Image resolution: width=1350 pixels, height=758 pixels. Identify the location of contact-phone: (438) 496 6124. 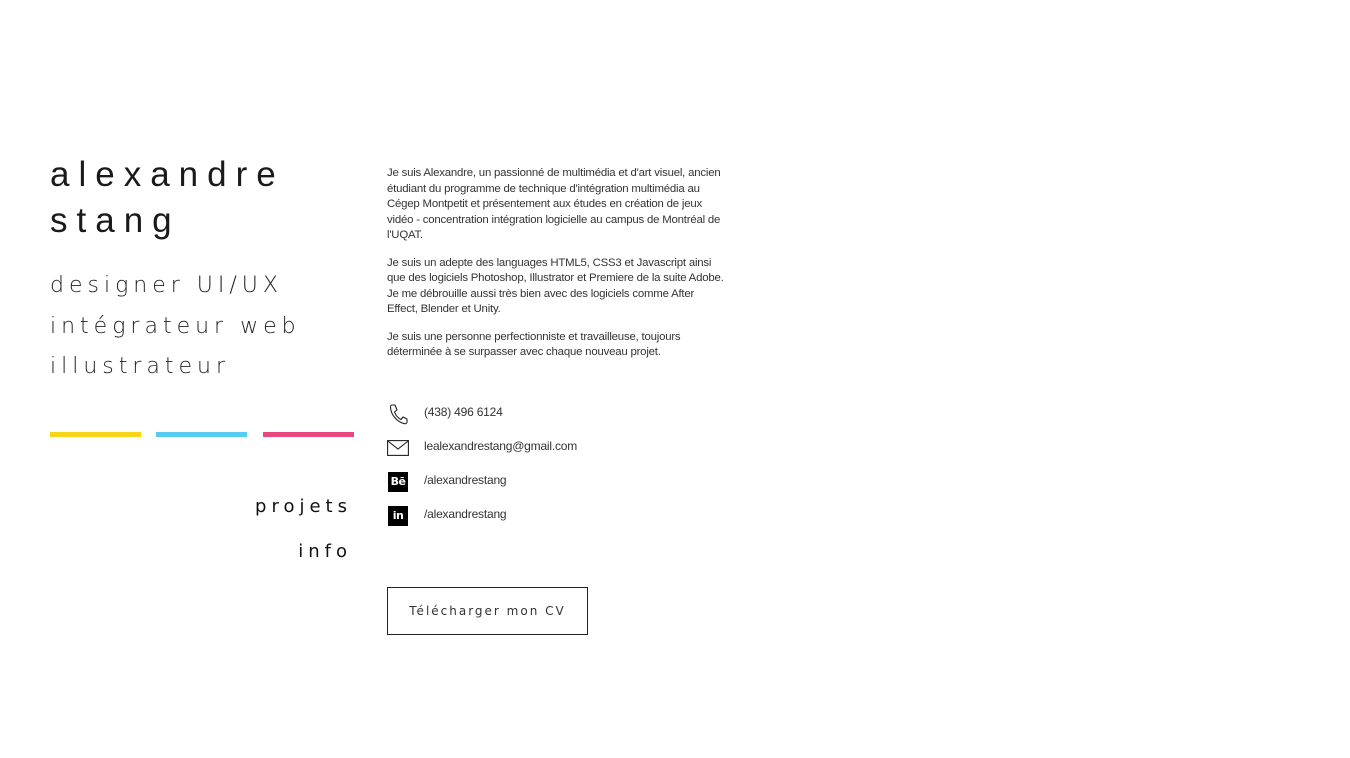
(557, 420).